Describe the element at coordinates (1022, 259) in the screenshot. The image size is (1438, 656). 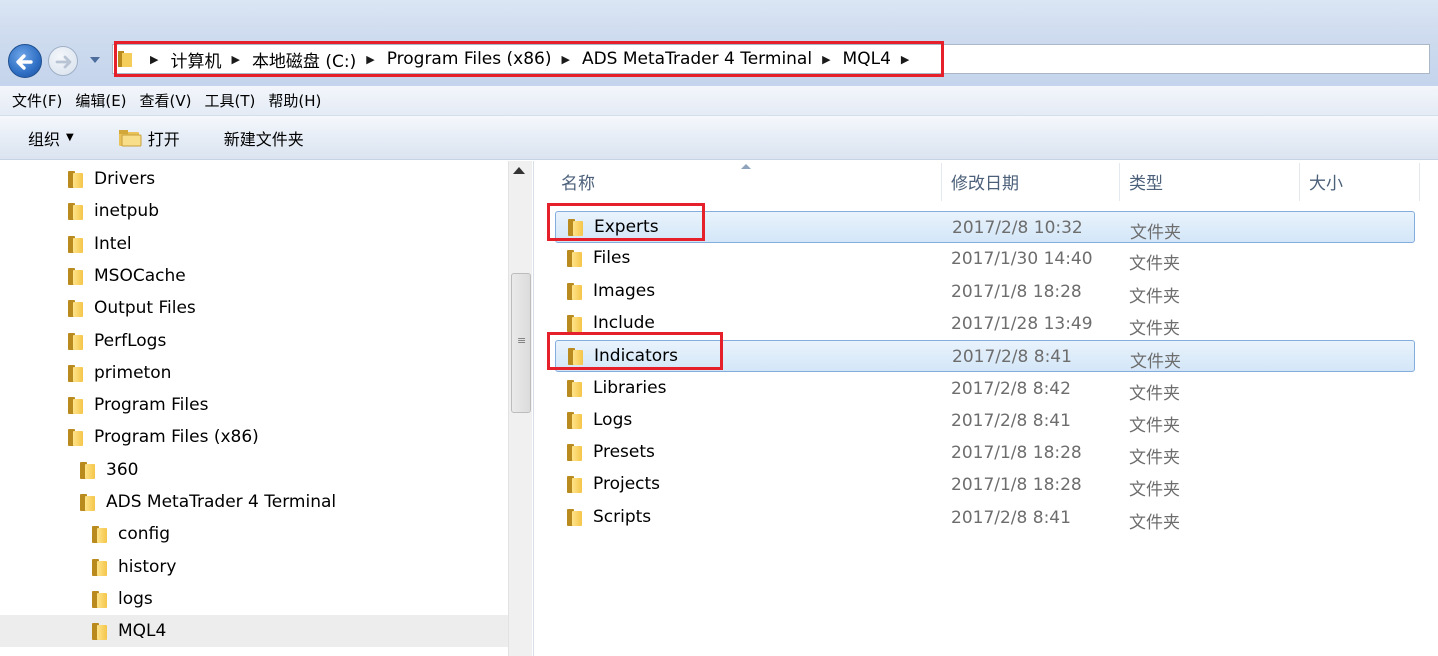
I see `file-date: 2017/1/30 14:40` at that location.